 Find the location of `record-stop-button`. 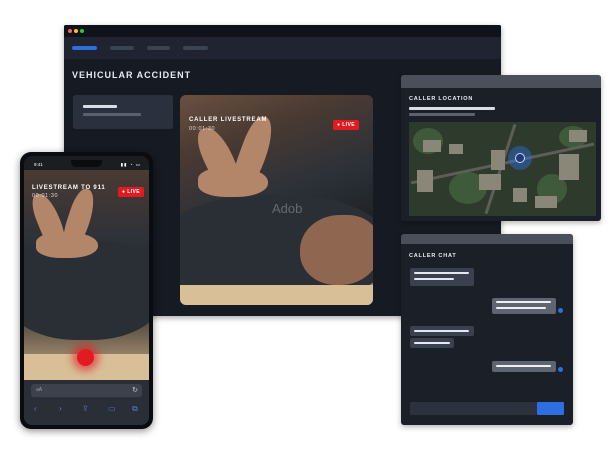

record-stop-button is located at coordinates (85, 357).